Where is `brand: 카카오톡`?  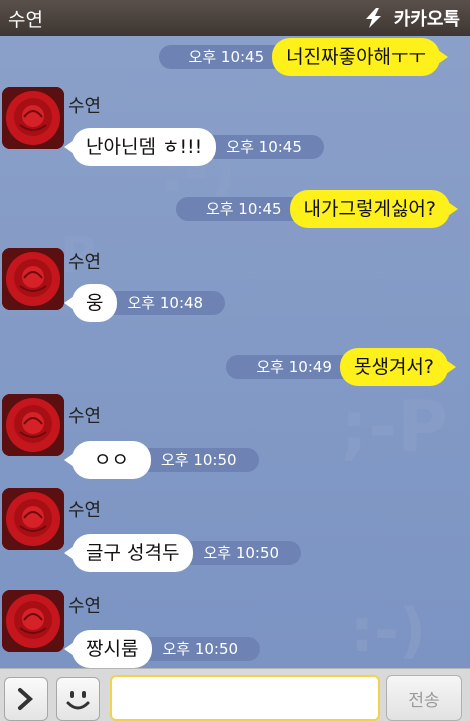 brand: 카카오톡 is located at coordinates (410, 18).